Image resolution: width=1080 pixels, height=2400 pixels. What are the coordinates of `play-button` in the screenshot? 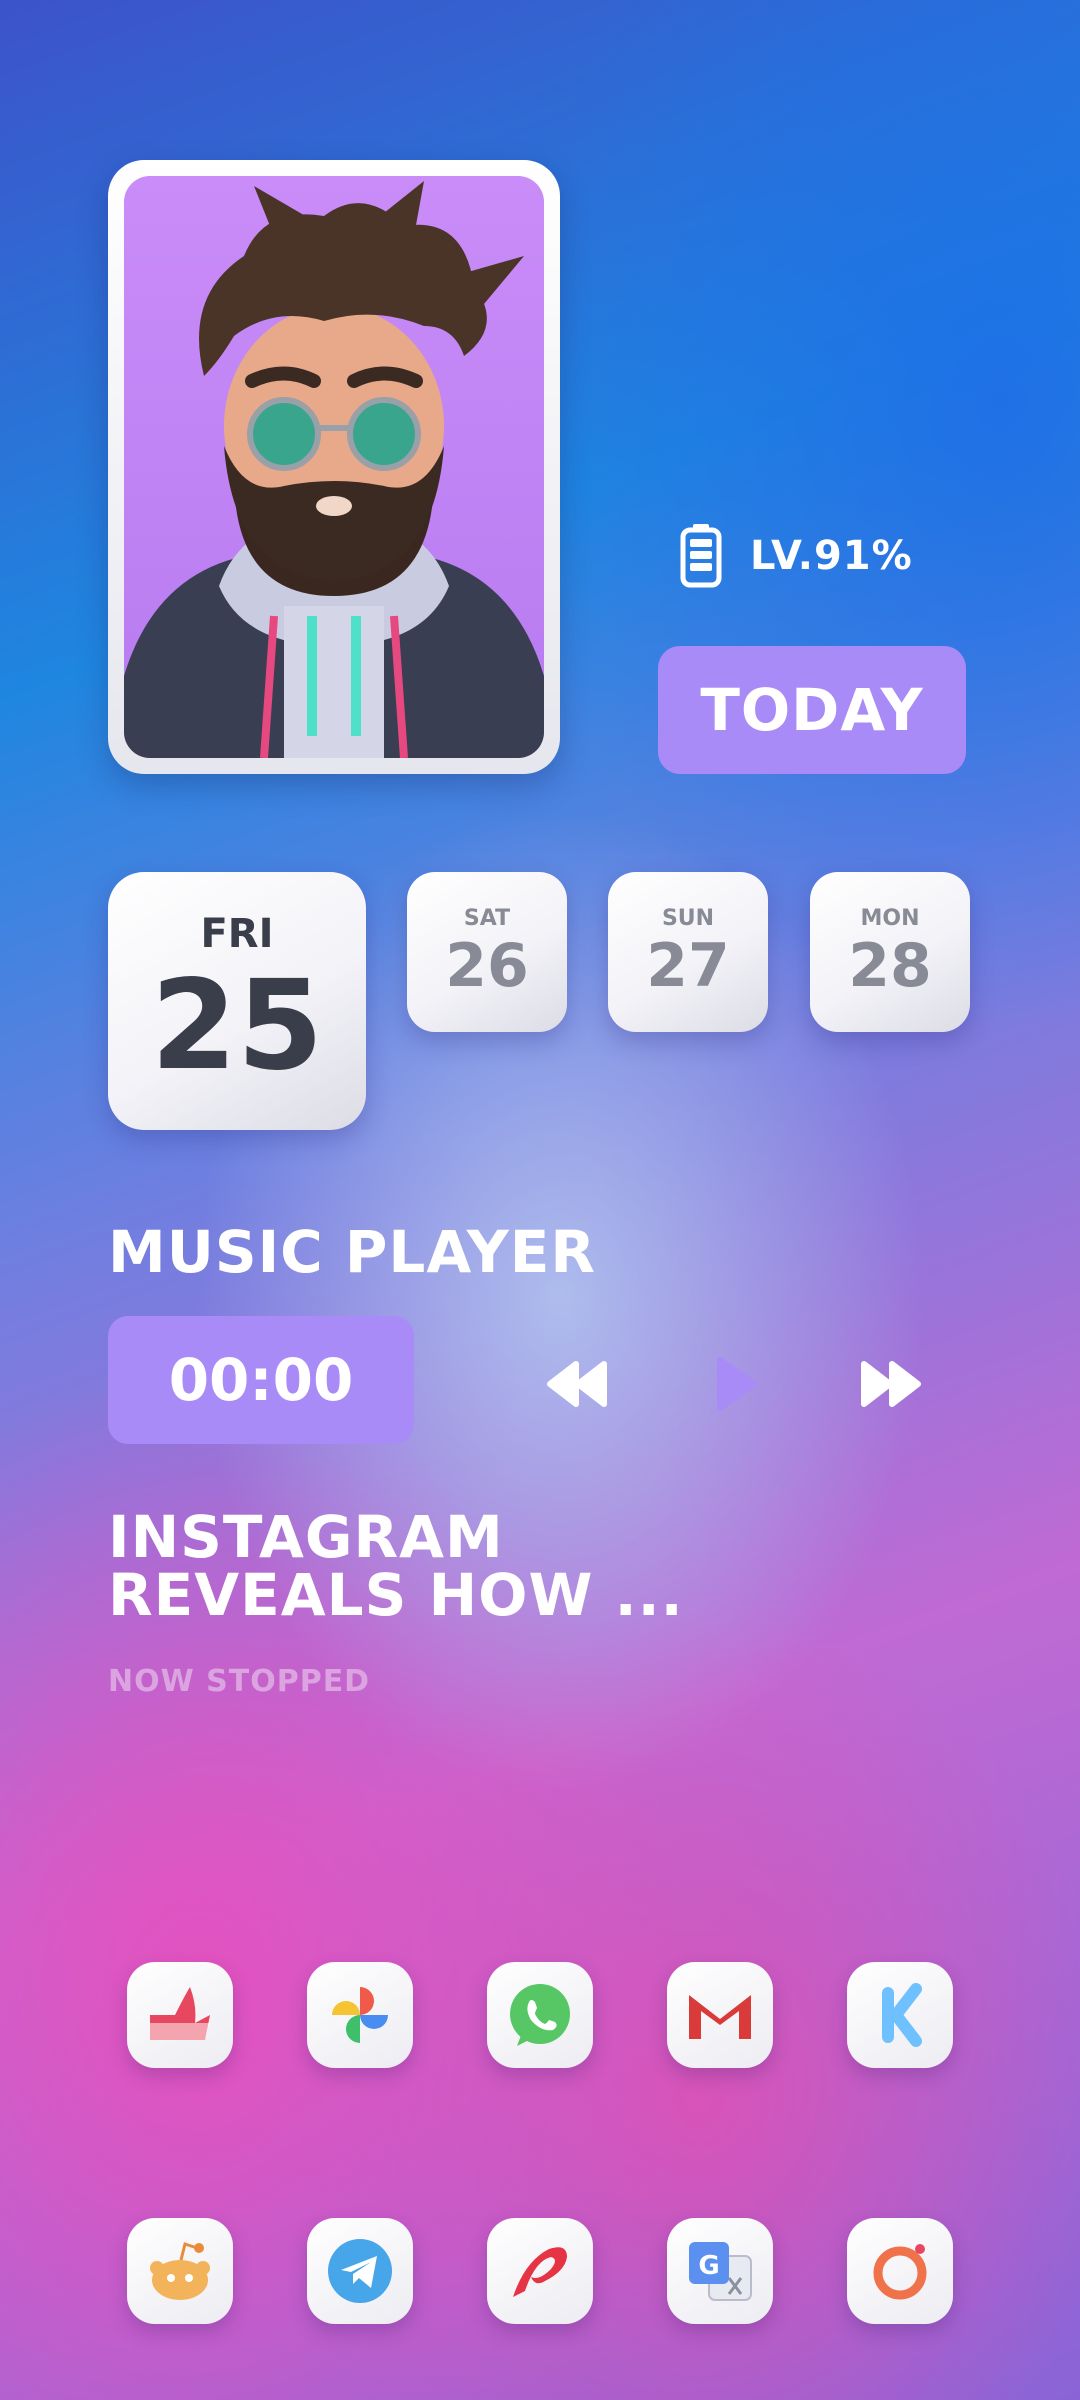 It's located at (736, 1384).